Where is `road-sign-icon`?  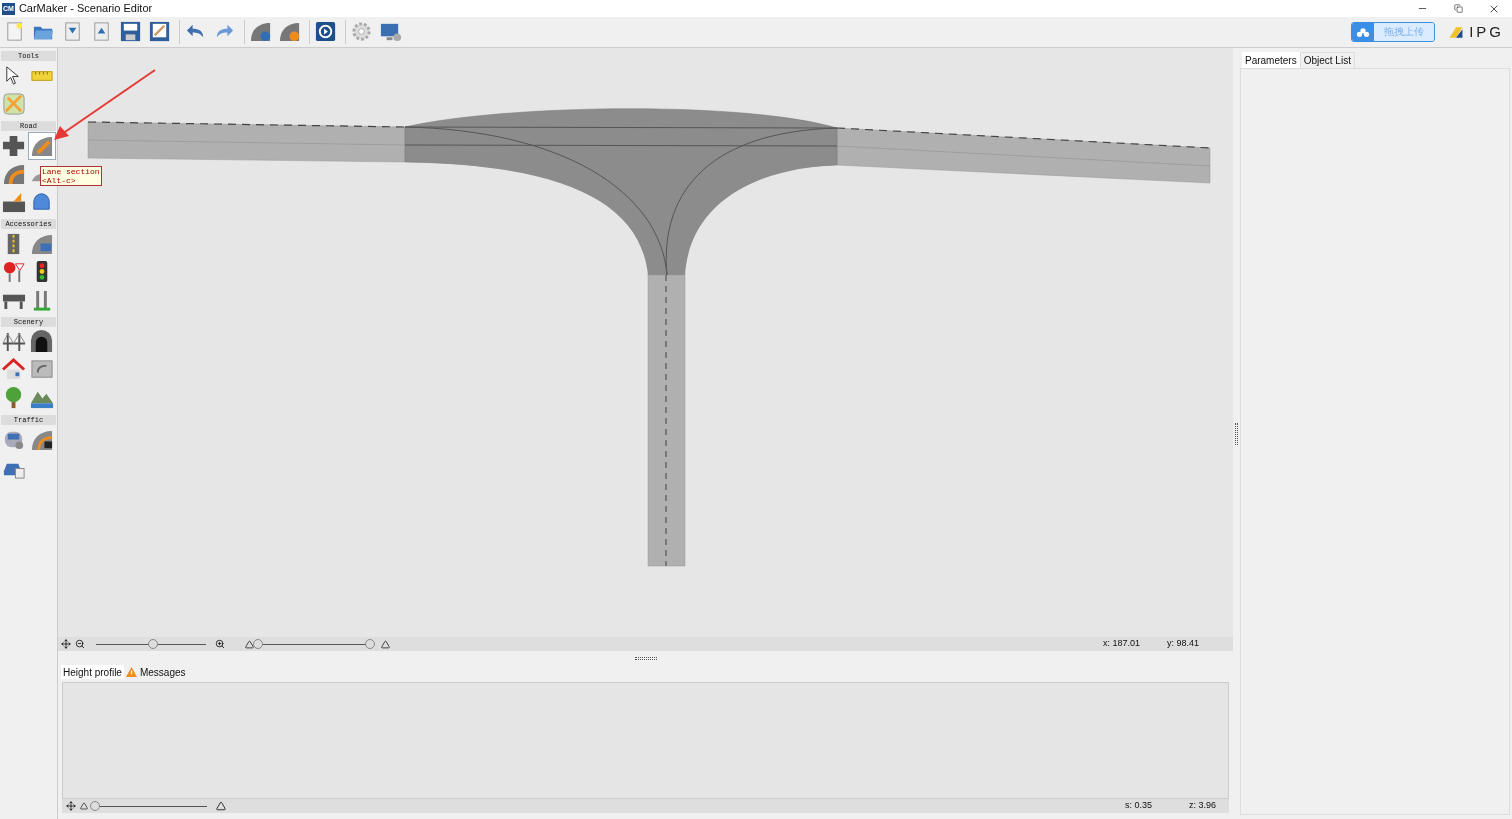 road-sign-icon is located at coordinates (42, 244).